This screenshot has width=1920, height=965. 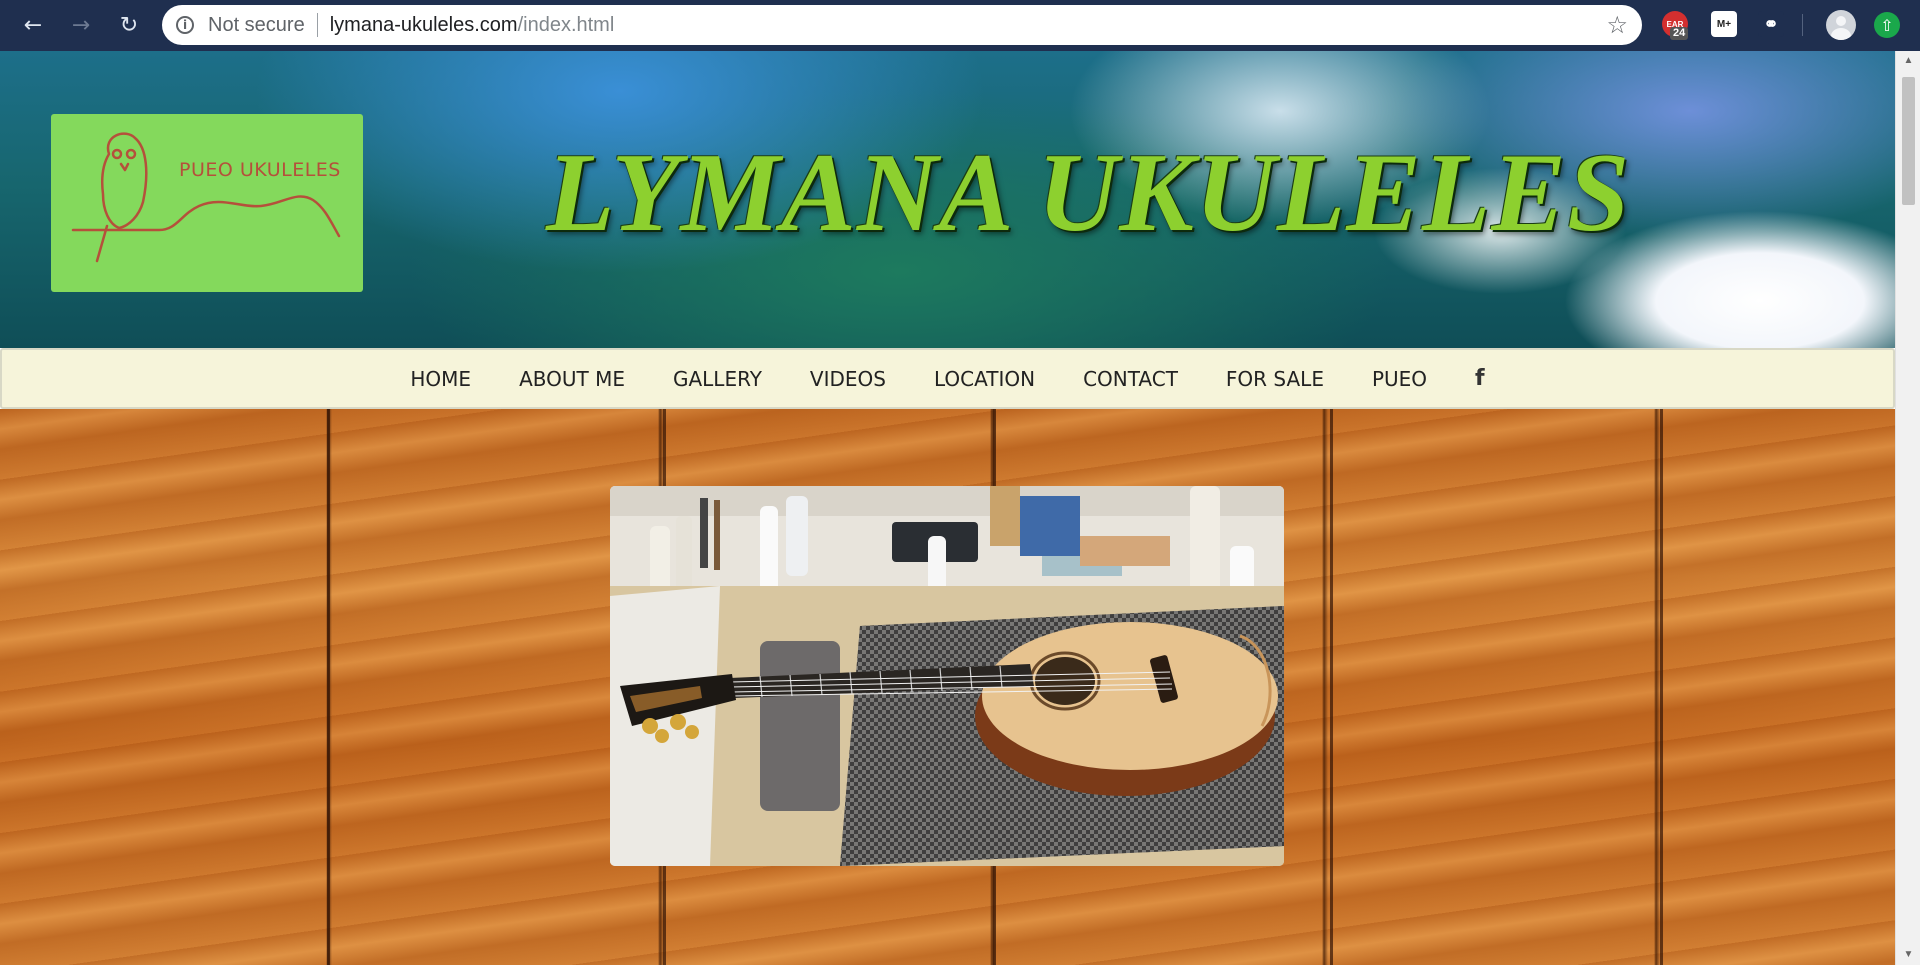 I want to click on ukulele-image, so click(x=947, y=676).